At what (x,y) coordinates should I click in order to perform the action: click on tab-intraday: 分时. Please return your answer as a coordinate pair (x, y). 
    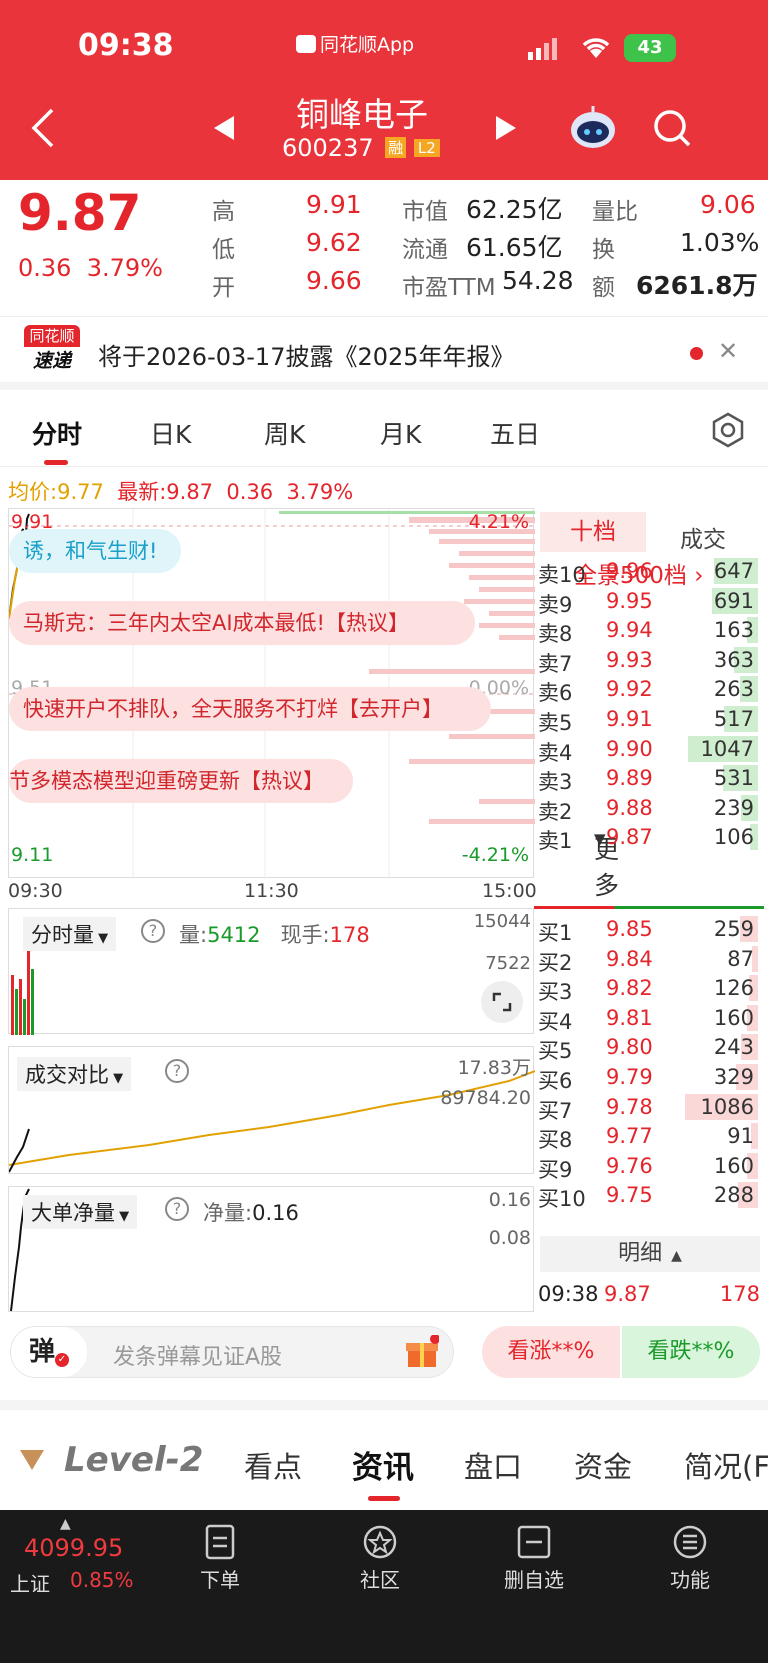
    Looking at the image, I should click on (57, 433).